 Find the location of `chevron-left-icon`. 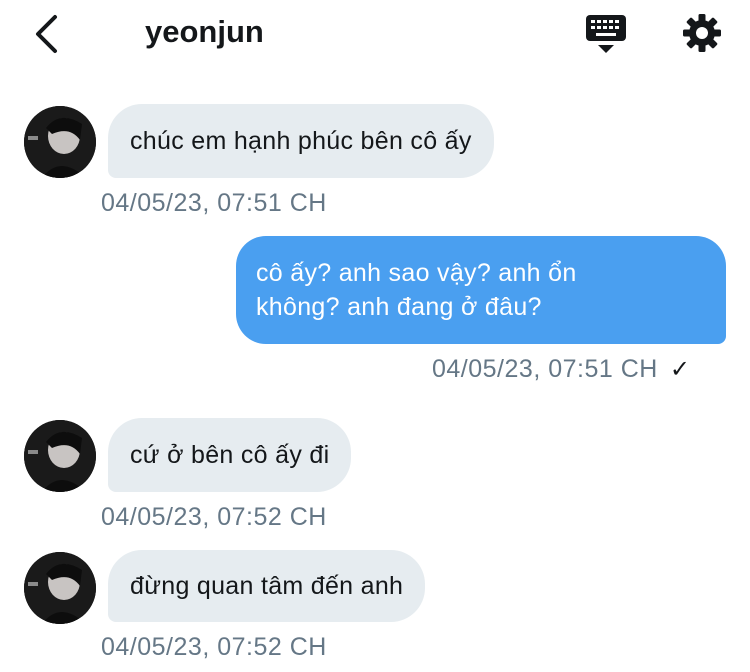

chevron-left-icon is located at coordinates (46, 34).